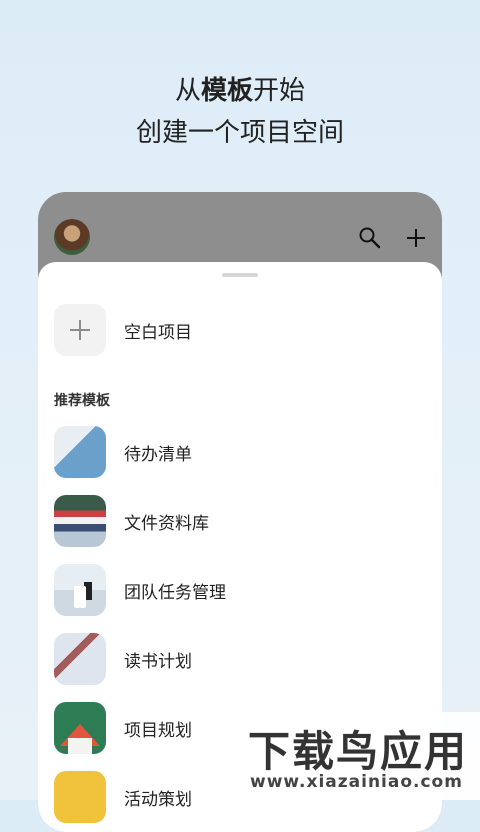 The image size is (480, 832). What do you see at coordinates (80, 659) in the screenshot?
I see `reading-image` at bounding box center [80, 659].